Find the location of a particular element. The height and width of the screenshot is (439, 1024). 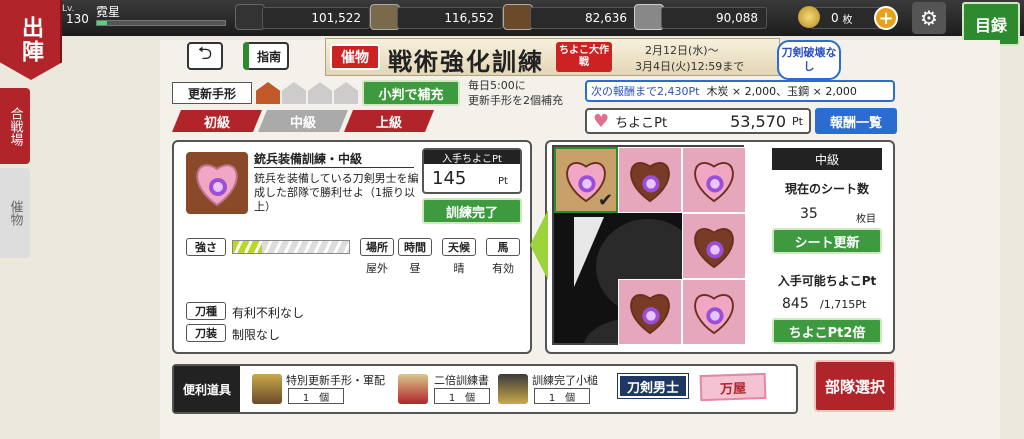

sword-boys-button: 刀剣男士 is located at coordinates (653, 386).